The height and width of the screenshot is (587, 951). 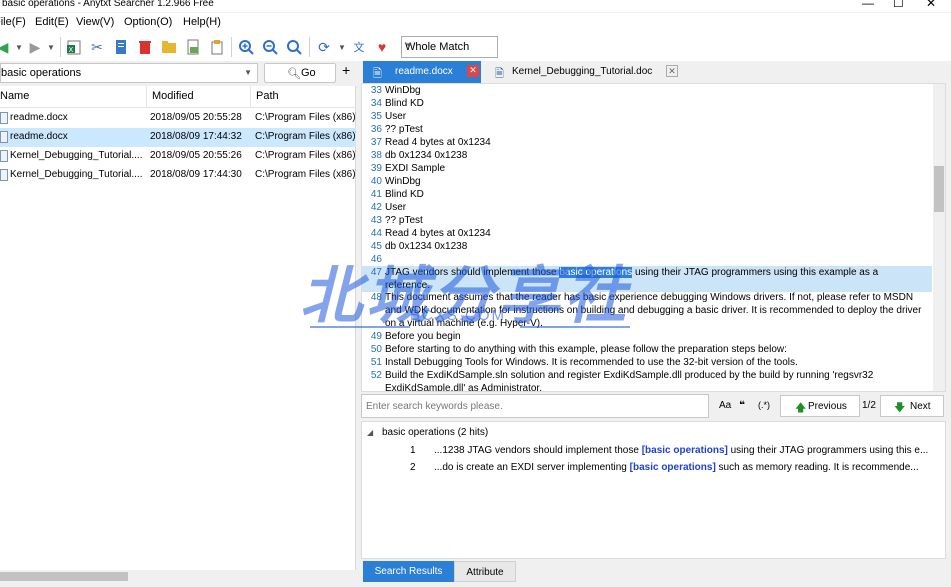 What do you see at coordinates (742, 405) in the screenshot?
I see `whole-word-toggle: ❝` at bounding box center [742, 405].